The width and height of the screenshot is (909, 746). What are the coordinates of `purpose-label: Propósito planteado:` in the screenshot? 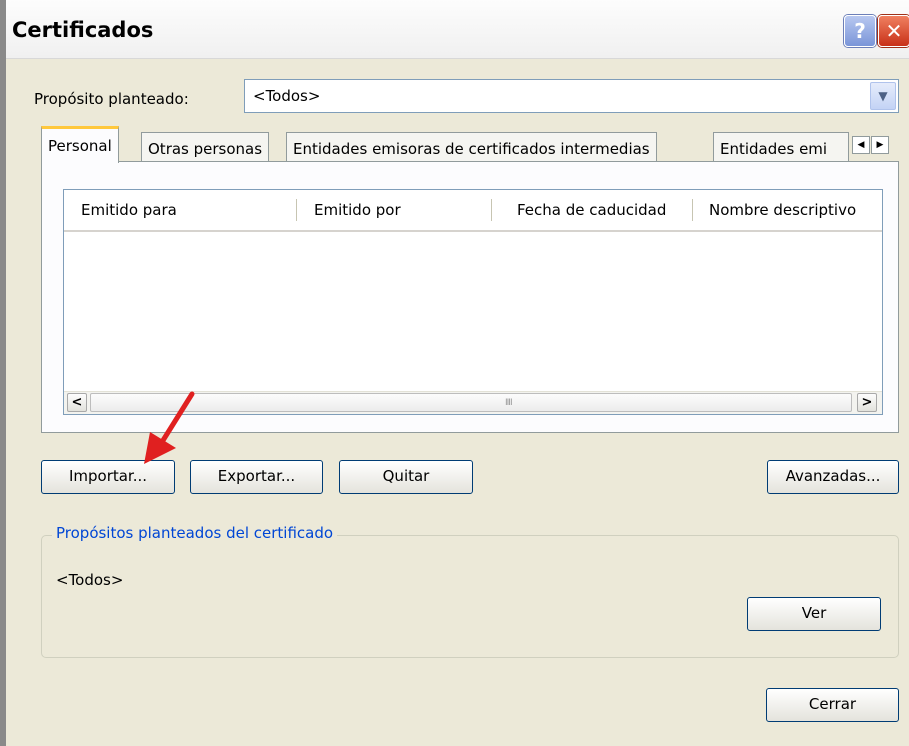 It's located at (111, 99).